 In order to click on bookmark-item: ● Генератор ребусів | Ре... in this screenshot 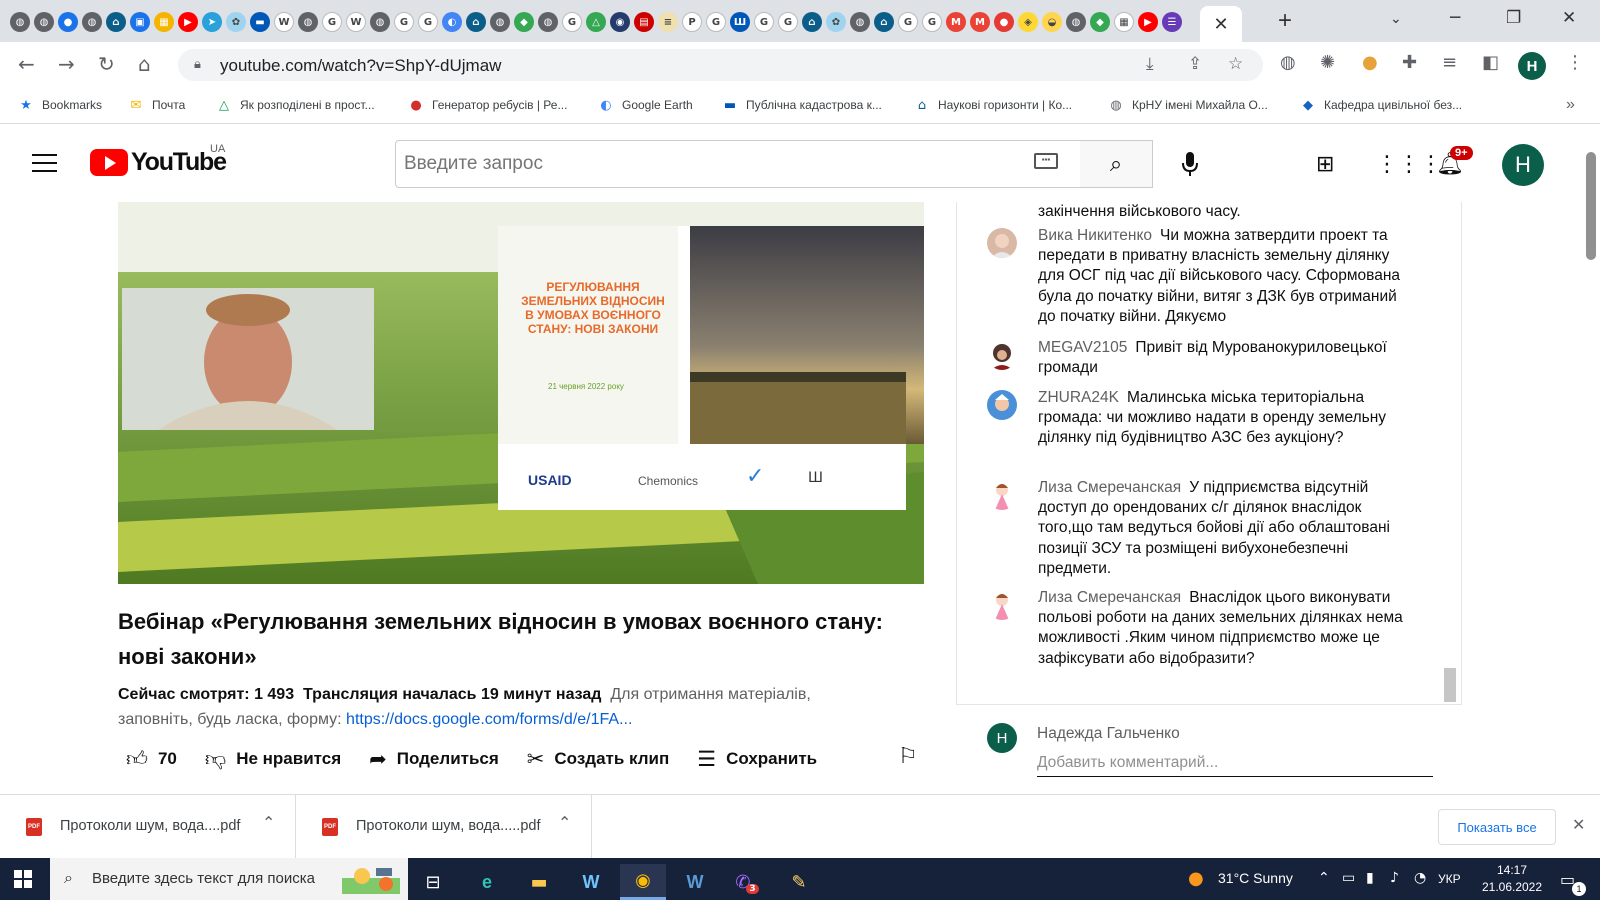, I will do `click(487, 105)`.